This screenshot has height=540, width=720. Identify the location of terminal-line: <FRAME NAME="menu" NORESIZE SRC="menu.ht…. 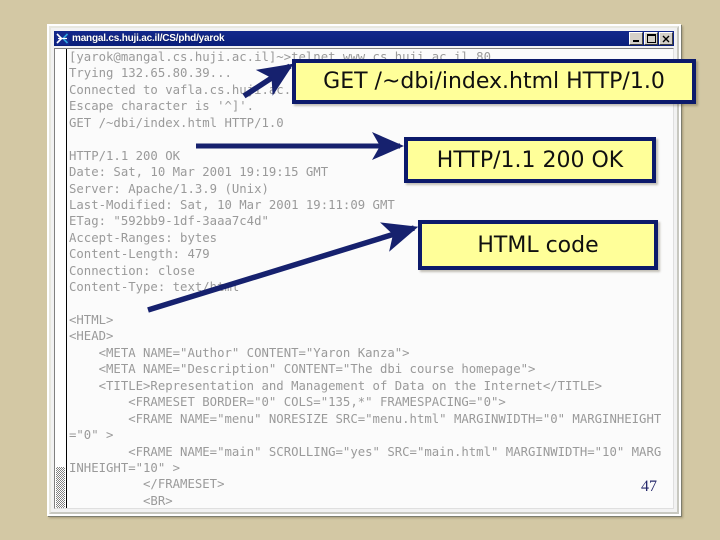
(365, 418).